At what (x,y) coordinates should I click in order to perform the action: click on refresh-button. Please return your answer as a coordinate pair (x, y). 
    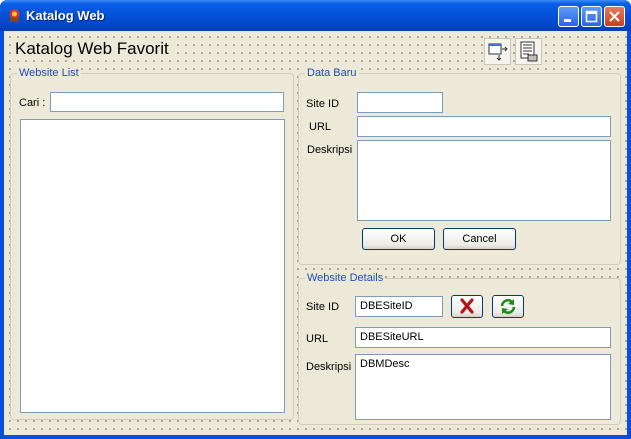
    Looking at the image, I should click on (508, 306).